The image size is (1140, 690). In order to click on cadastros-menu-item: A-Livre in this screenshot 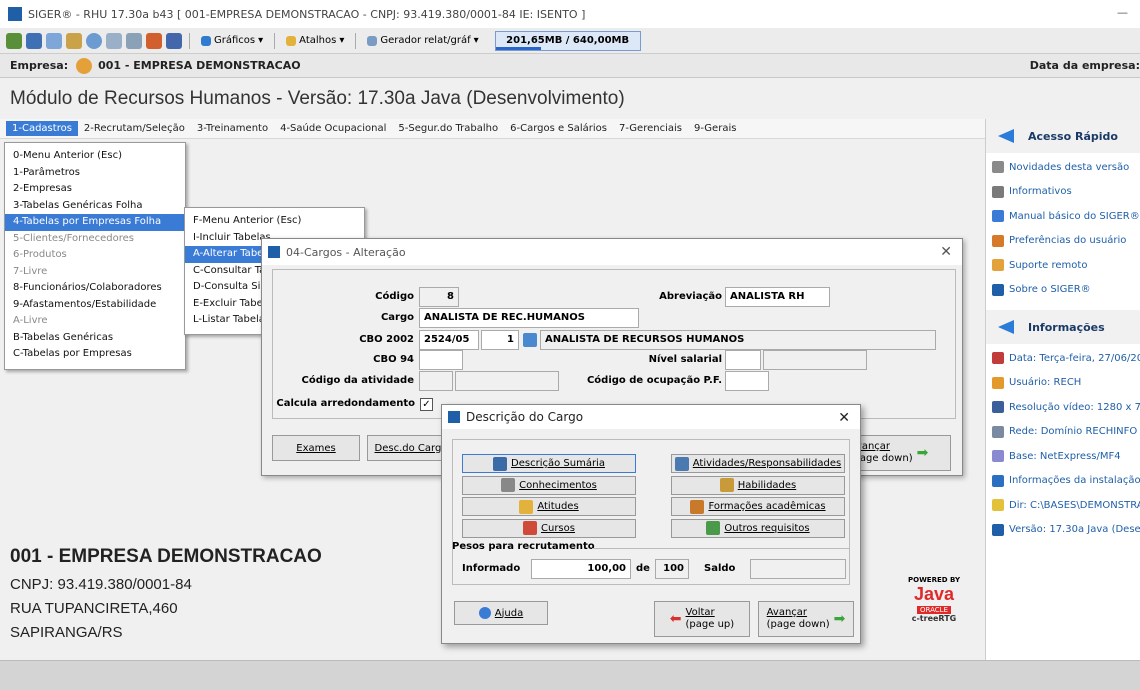, I will do `click(95, 321)`.